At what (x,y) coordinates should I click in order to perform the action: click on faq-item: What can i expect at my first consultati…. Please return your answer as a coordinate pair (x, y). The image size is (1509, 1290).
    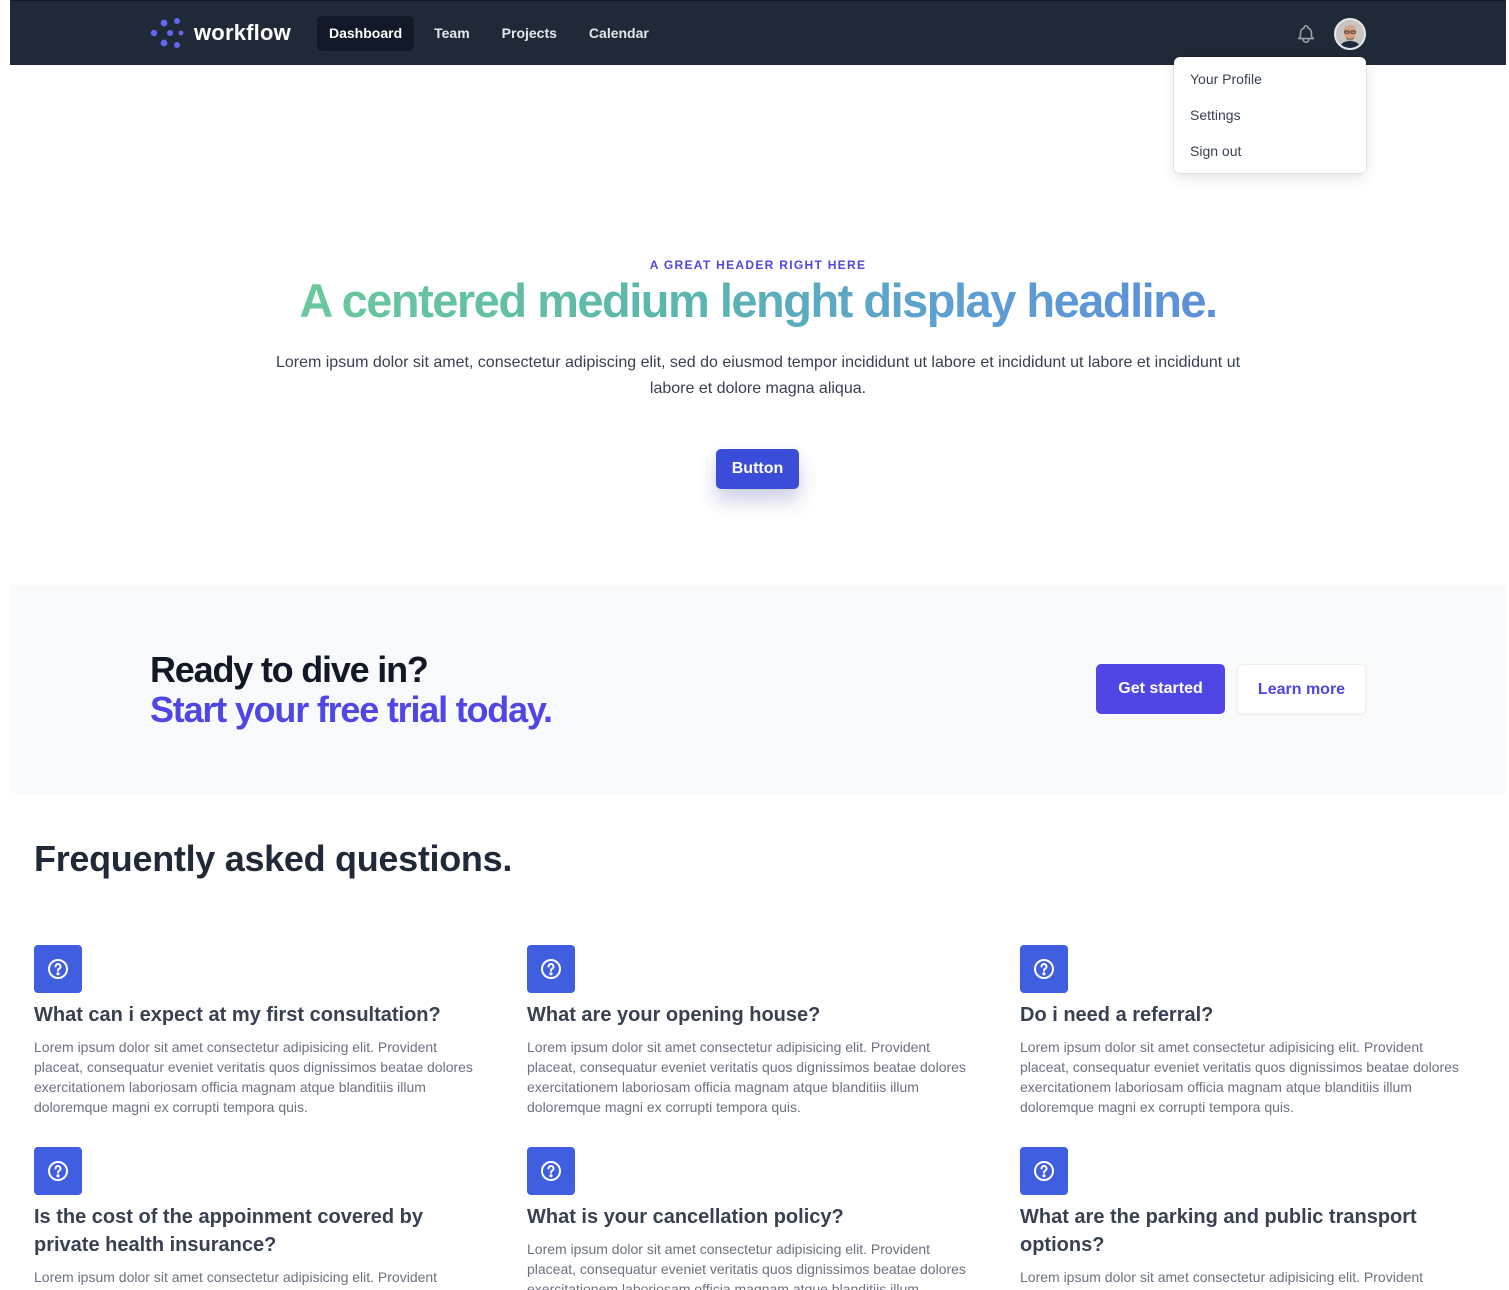
    Looking at the image, I should click on (256, 1031).